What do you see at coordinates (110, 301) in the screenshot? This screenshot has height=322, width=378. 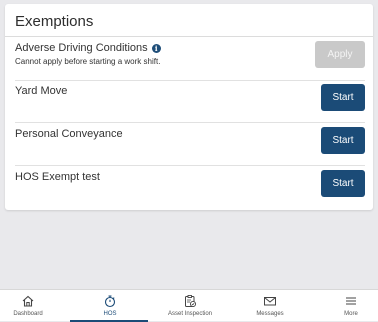 I see `stopwatch-icon` at bounding box center [110, 301].